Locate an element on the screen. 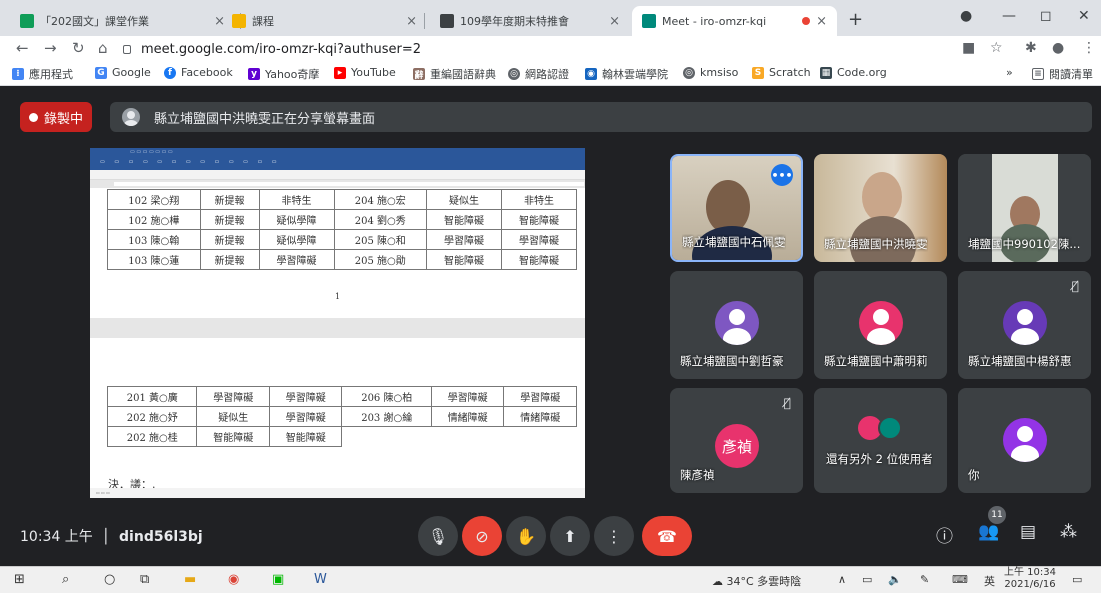 This screenshot has width=1101, height=593. line-icon: ▣ is located at coordinates (278, 579).